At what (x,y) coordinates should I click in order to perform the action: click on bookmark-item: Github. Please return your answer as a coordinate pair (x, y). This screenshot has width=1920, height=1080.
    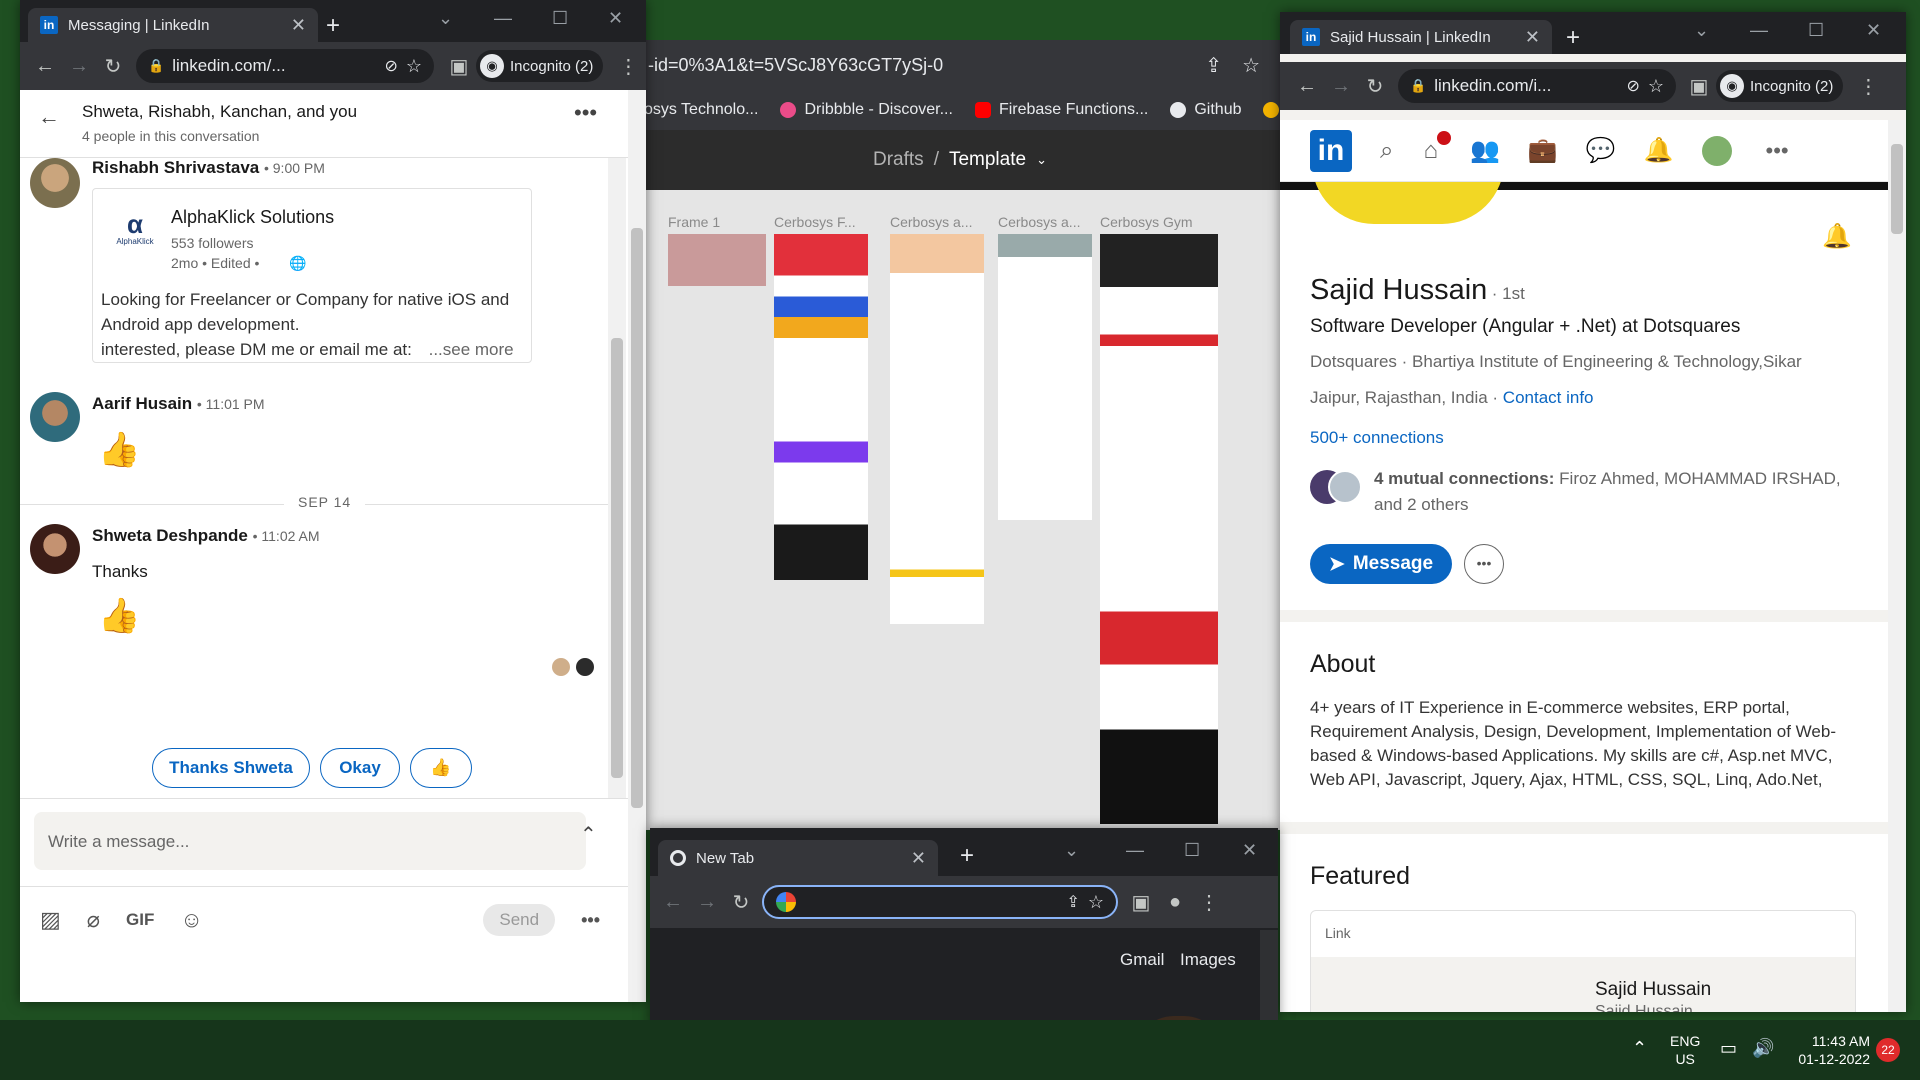
    Looking at the image, I should click on (1205, 110).